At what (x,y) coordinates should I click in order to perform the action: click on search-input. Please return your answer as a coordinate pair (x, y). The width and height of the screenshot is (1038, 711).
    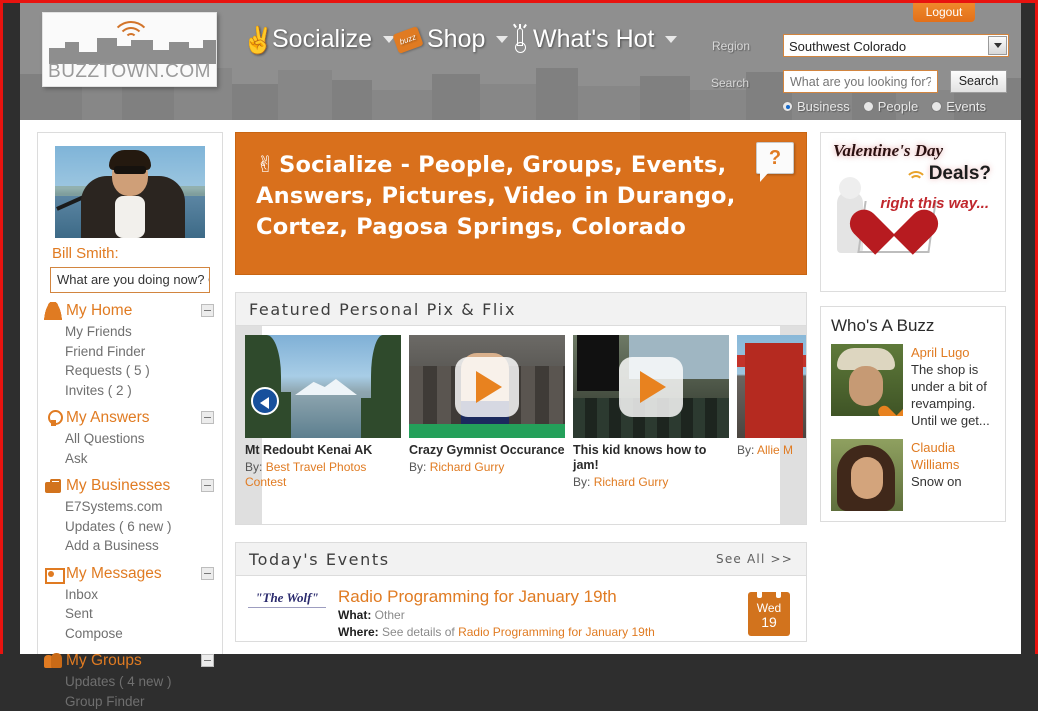
    Looking at the image, I should click on (860, 81).